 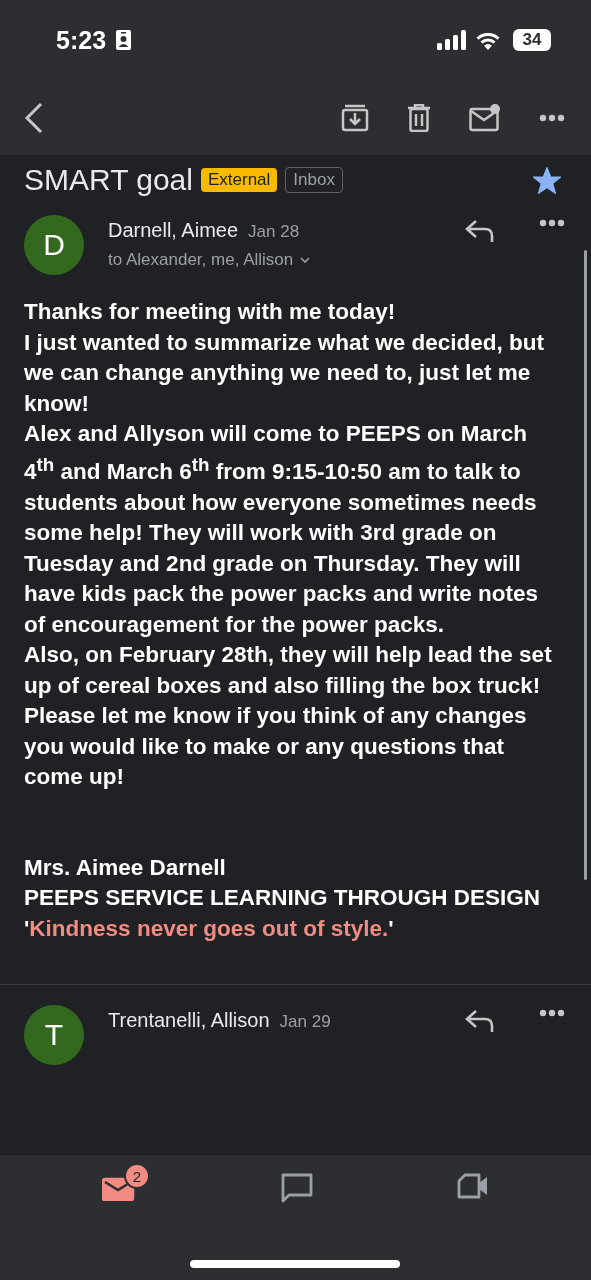 What do you see at coordinates (125, 867) in the screenshot?
I see `signature-line: Mrs. Aimee Darnell` at bounding box center [125, 867].